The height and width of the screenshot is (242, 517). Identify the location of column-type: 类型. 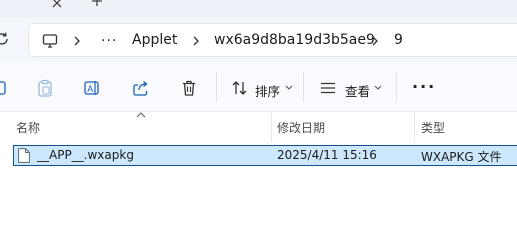
(433, 127).